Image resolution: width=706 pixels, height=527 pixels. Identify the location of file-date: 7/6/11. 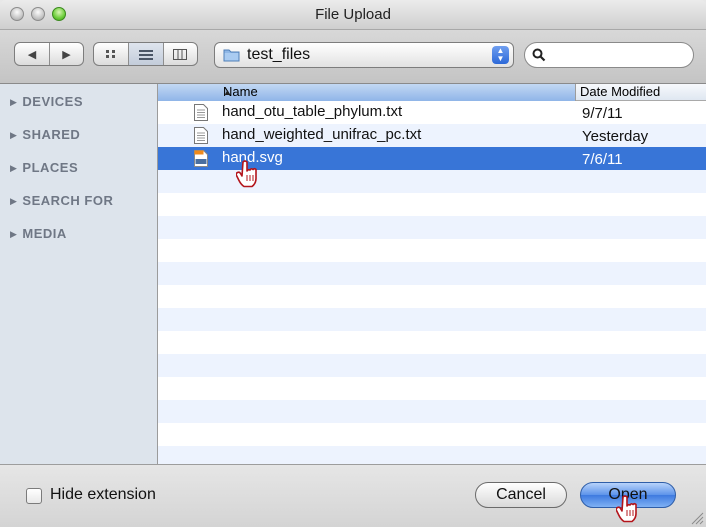
(602, 159).